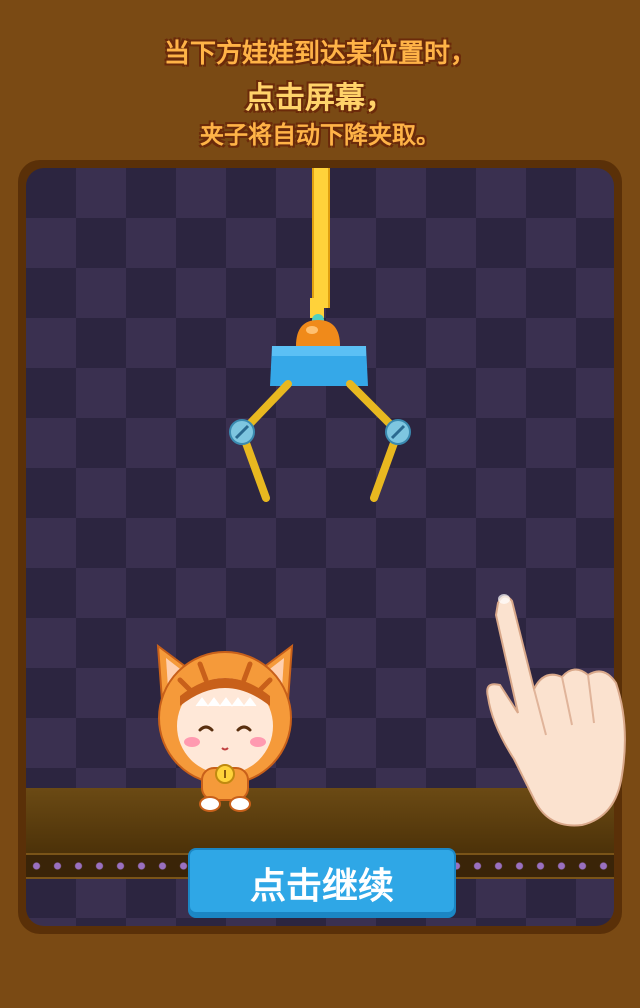 This screenshot has height=1008, width=640. I want to click on pointing-hand-icon, so click(556, 710).